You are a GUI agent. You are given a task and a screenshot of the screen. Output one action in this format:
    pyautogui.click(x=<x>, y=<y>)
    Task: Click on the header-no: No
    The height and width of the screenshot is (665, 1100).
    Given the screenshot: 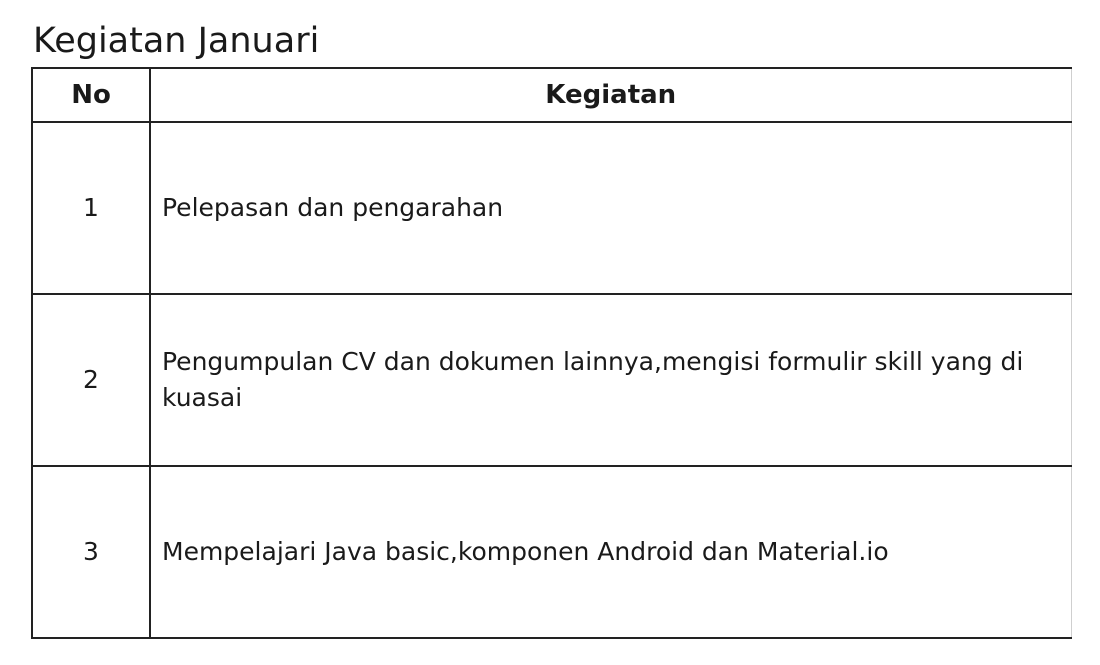 What is the action you would take?
    pyautogui.click(x=91, y=95)
    